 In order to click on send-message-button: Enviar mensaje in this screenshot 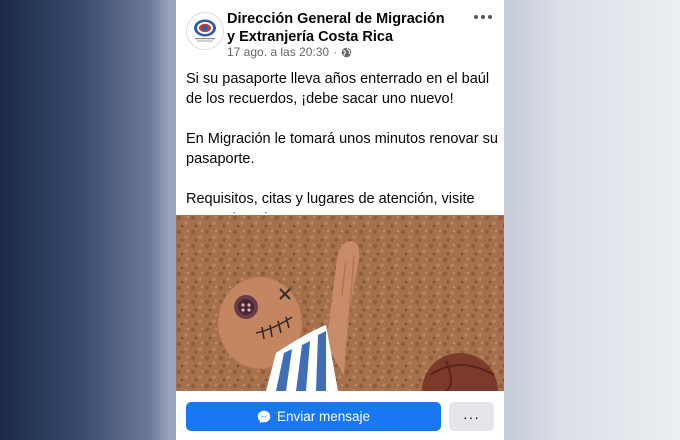, I will do `click(313, 416)`.